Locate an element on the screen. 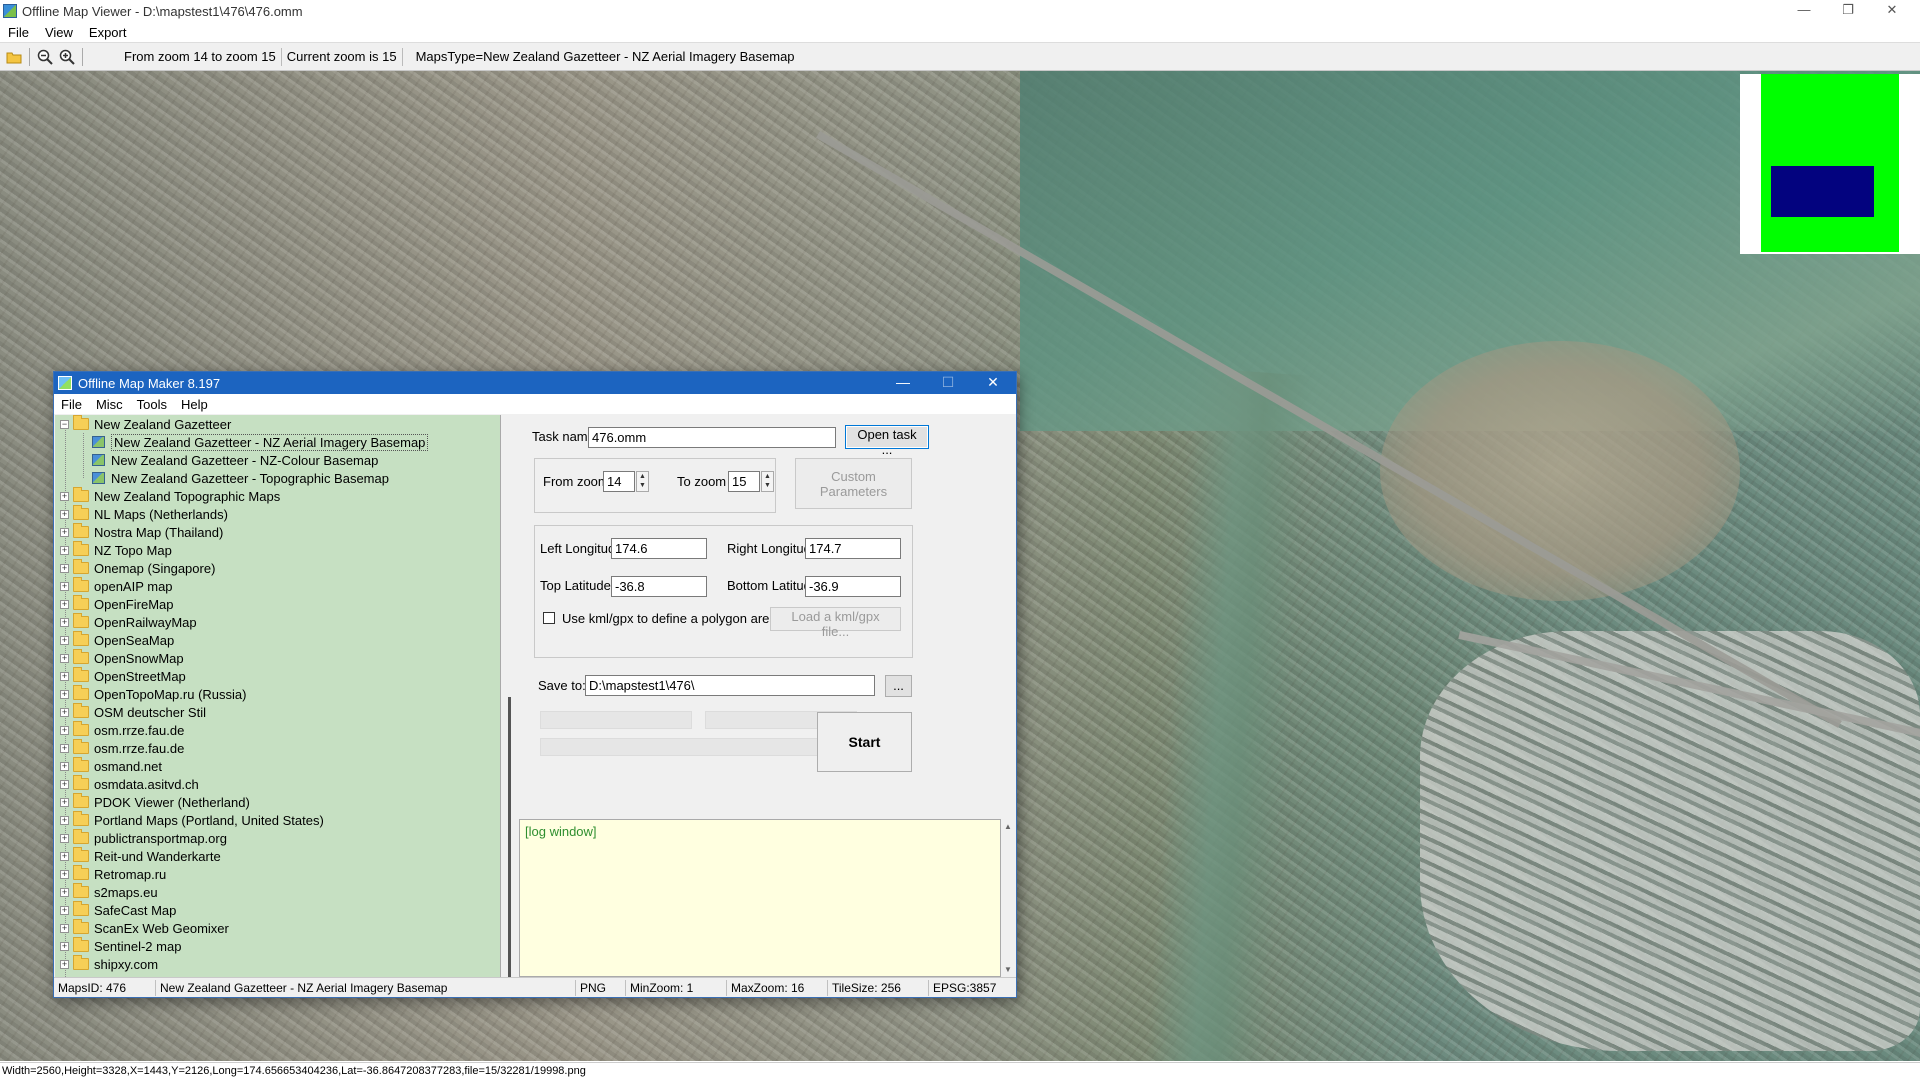 The width and height of the screenshot is (1920, 1080). menu-file: File is located at coordinates (18, 32).